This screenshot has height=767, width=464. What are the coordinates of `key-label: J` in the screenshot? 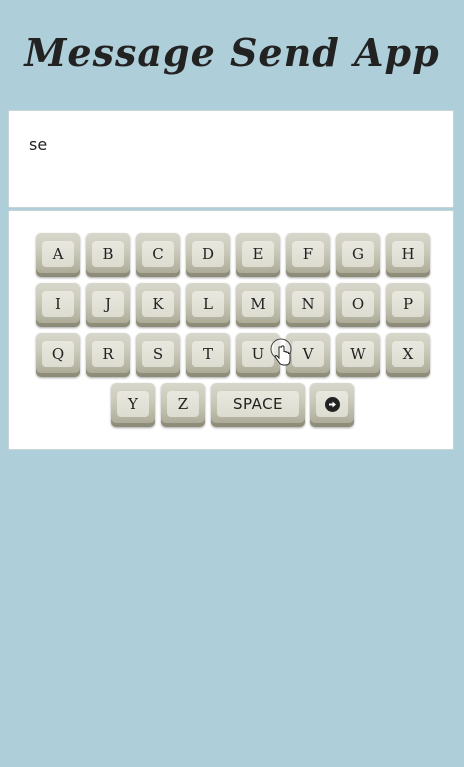 It's located at (108, 304).